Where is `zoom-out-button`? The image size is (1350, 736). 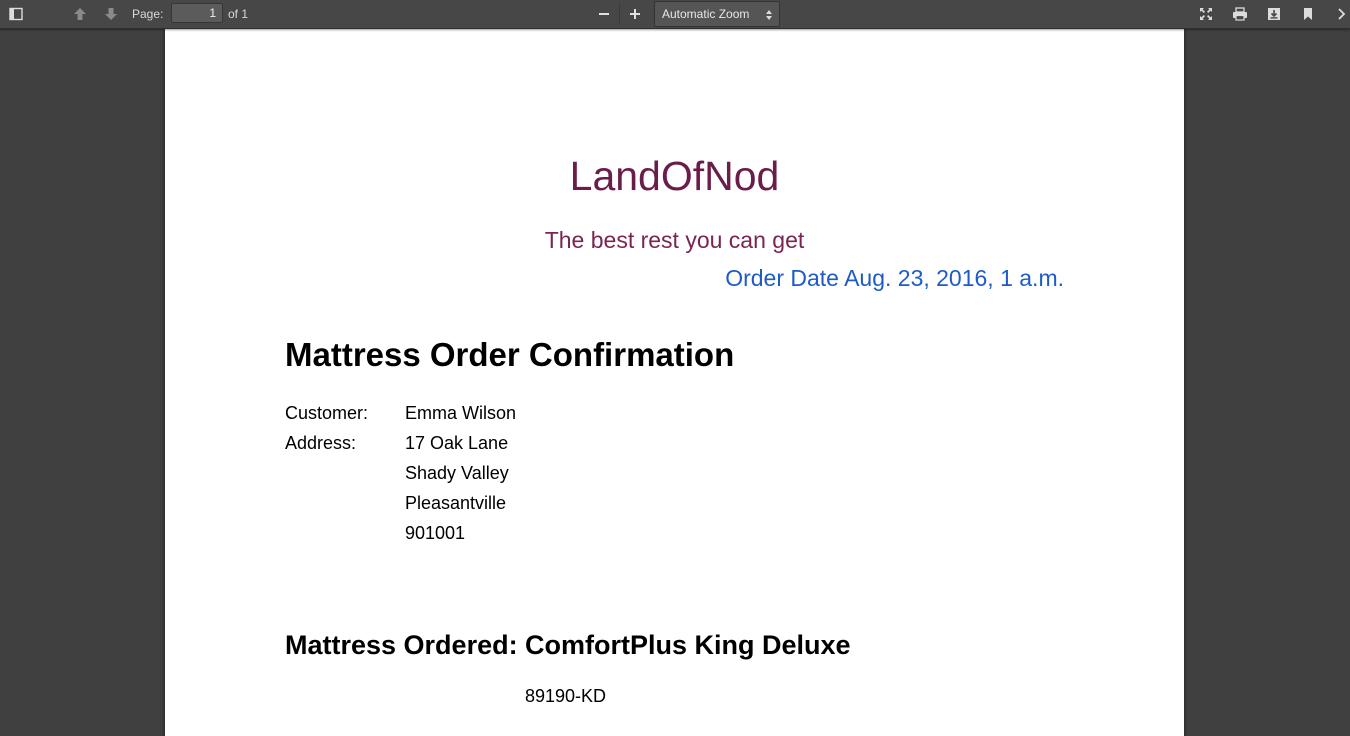 zoom-out-button is located at coordinates (604, 14).